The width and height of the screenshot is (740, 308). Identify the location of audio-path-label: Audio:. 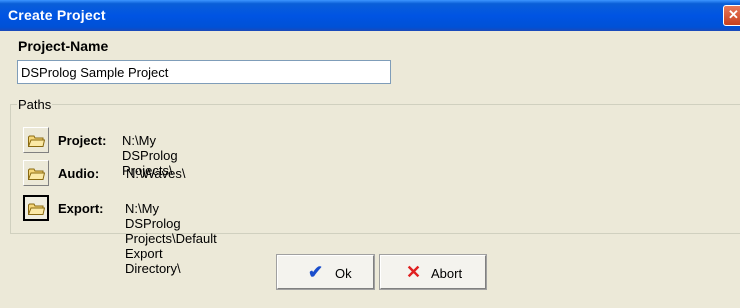
(79, 173).